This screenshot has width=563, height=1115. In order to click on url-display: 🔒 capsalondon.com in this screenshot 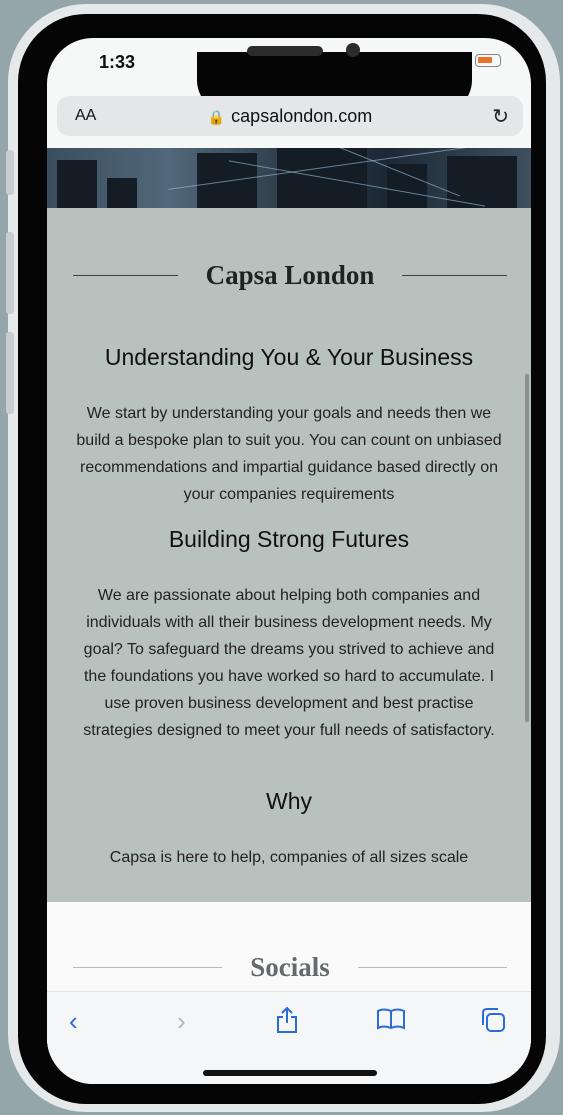, I will do `click(290, 116)`.